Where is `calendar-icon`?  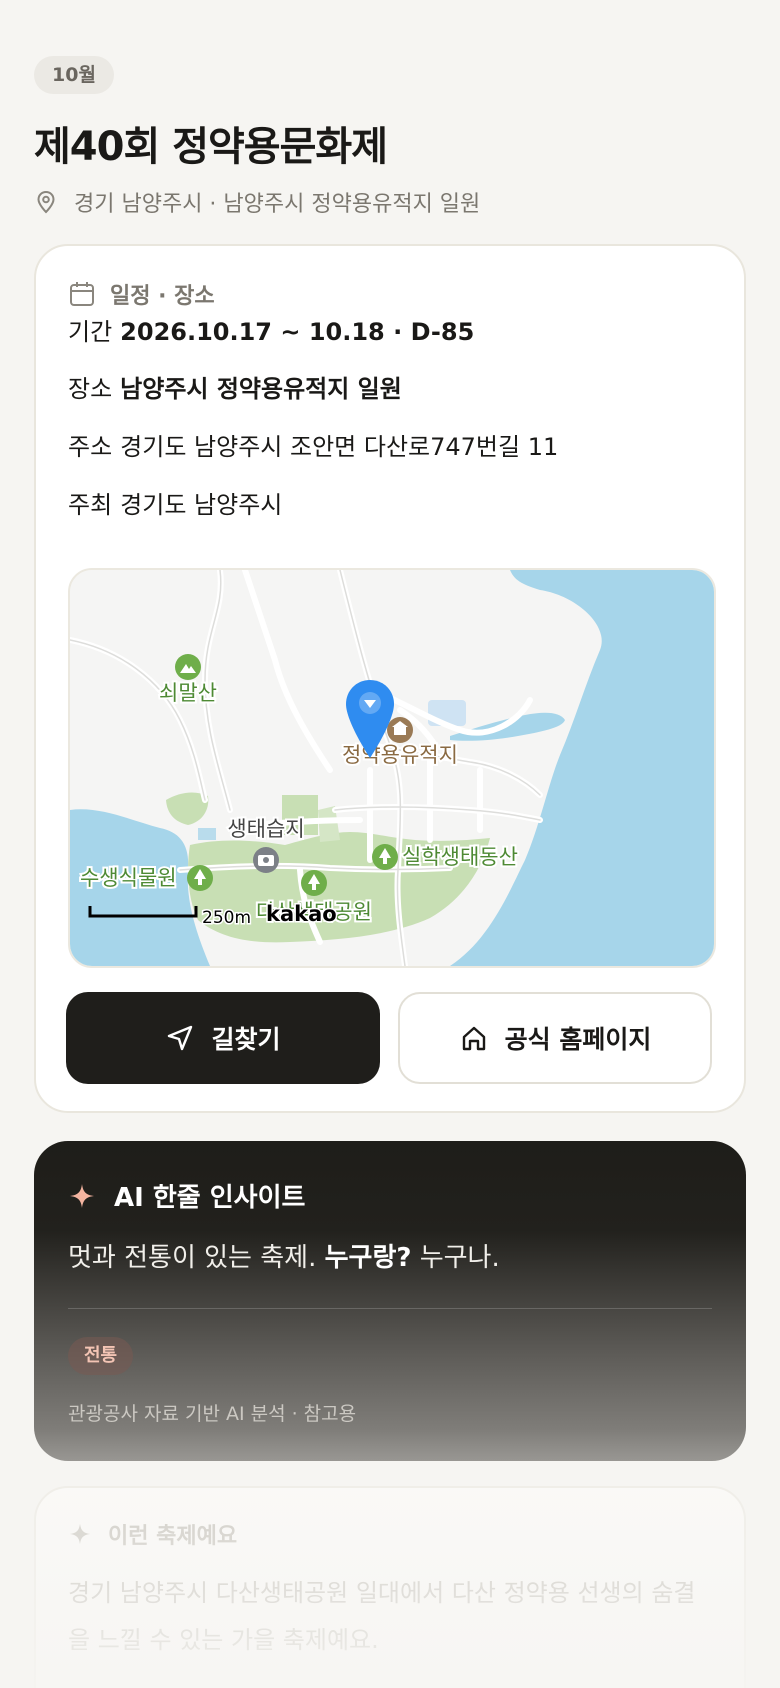 calendar-icon is located at coordinates (82, 294).